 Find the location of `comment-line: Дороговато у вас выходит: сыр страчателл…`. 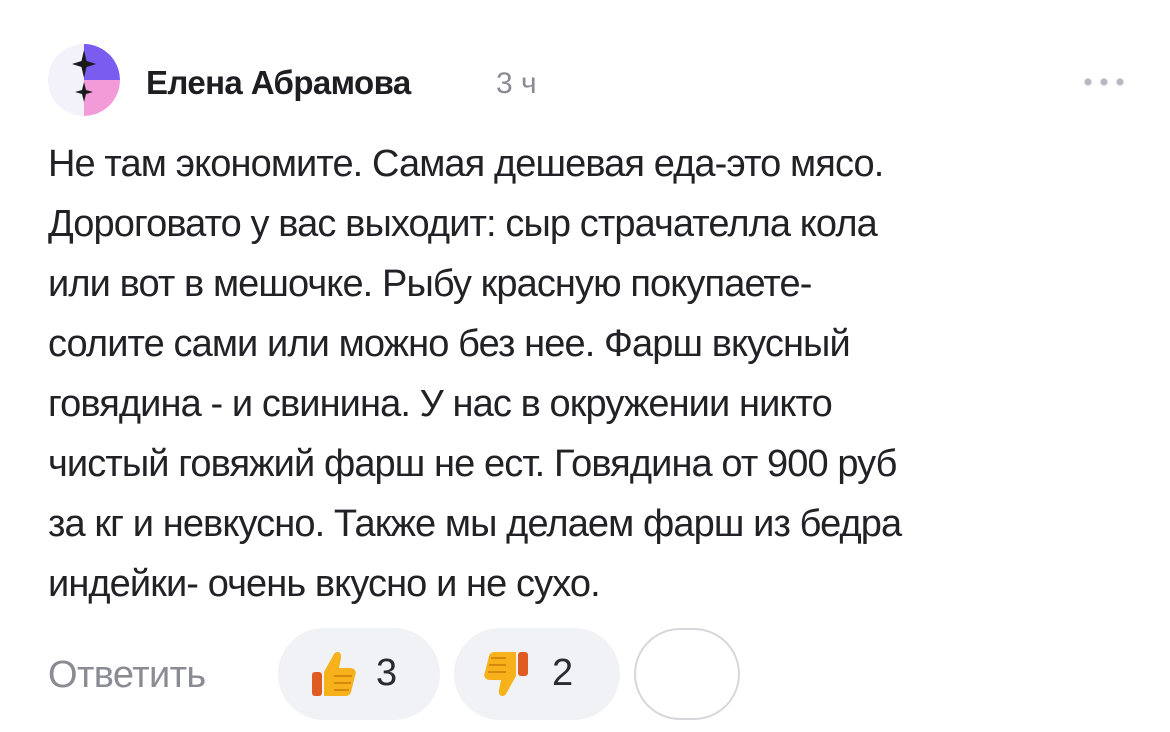

comment-line: Дороговато у вас выходит: сыр страчателл… is located at coordinates (463, 224).